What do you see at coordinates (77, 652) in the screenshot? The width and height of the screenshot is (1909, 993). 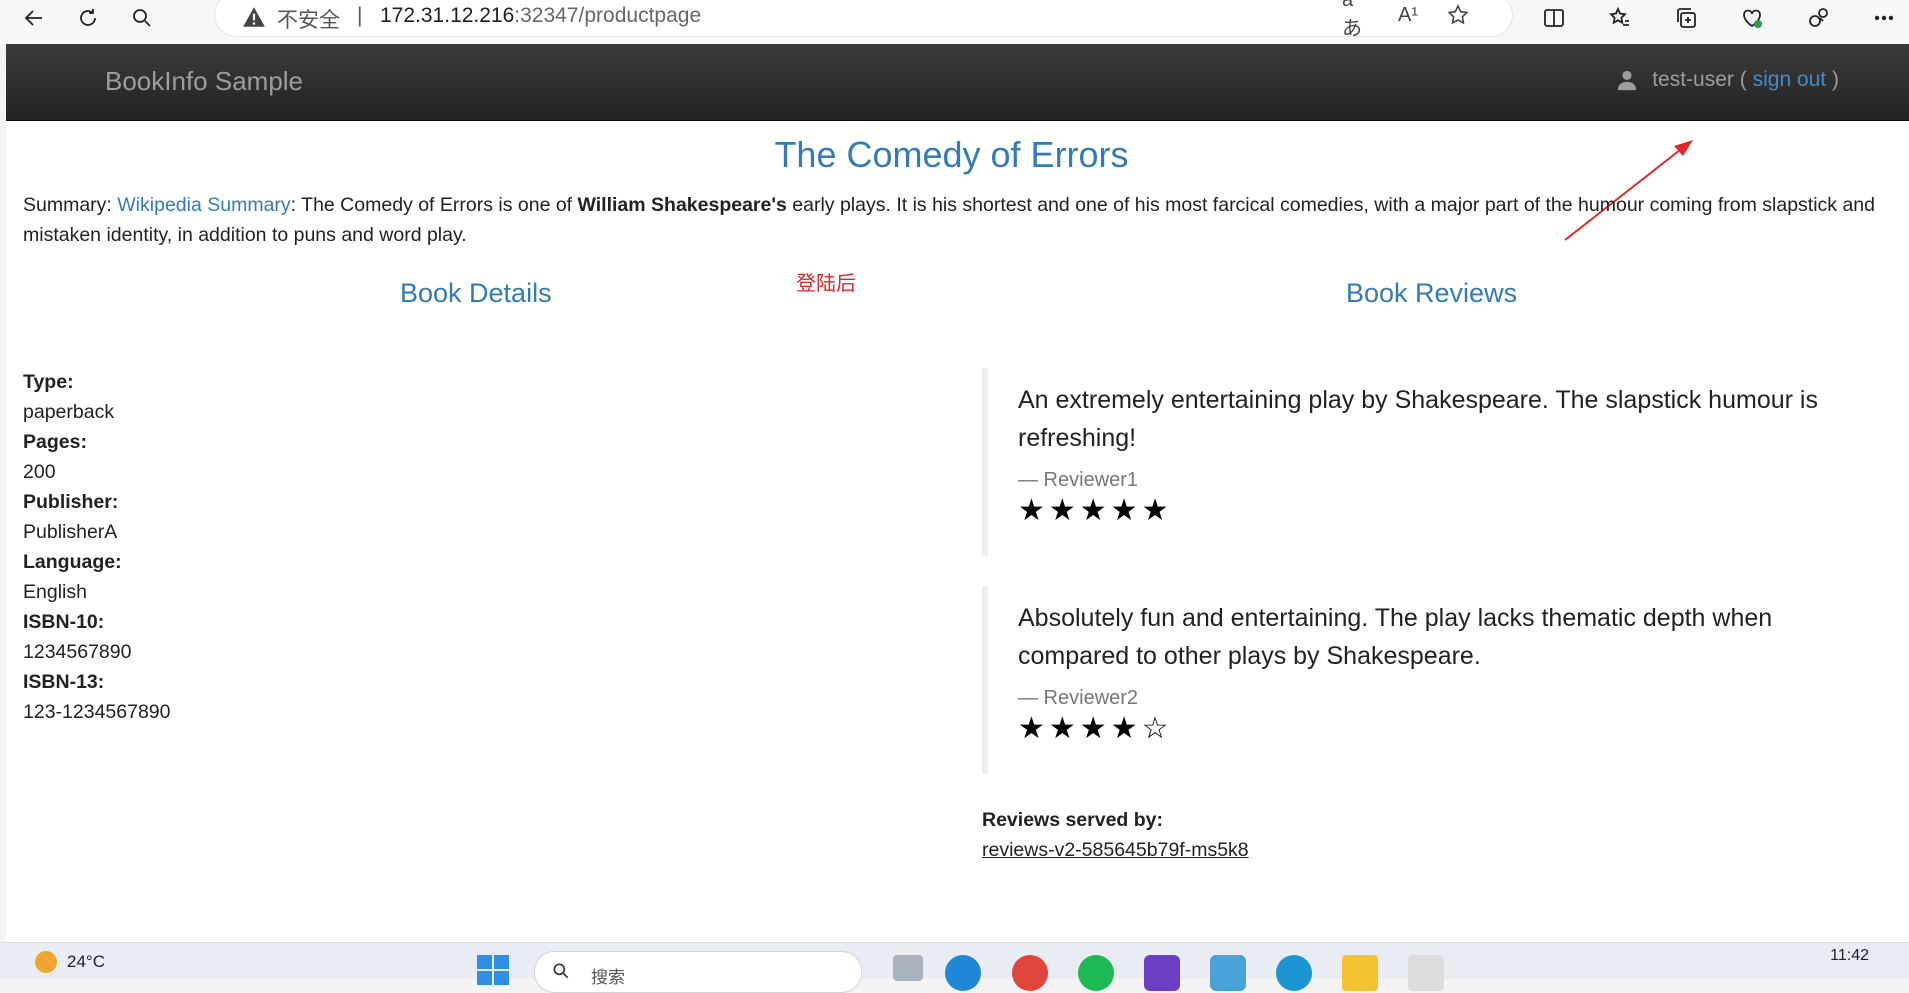 I see `detail-value-isbn10: 1234567890` at bounding box center [77, 652].